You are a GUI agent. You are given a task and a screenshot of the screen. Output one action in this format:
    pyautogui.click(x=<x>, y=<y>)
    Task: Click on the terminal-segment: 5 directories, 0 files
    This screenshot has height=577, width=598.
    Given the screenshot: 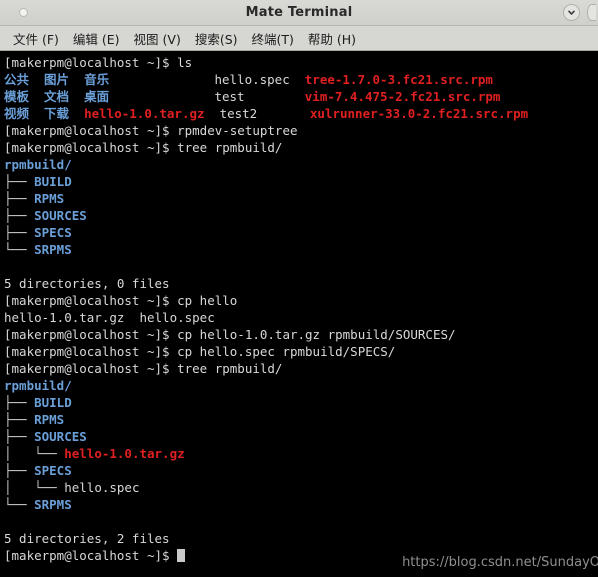 What is the action you would take?
    pyautogui.click(x=87, y=283)
    